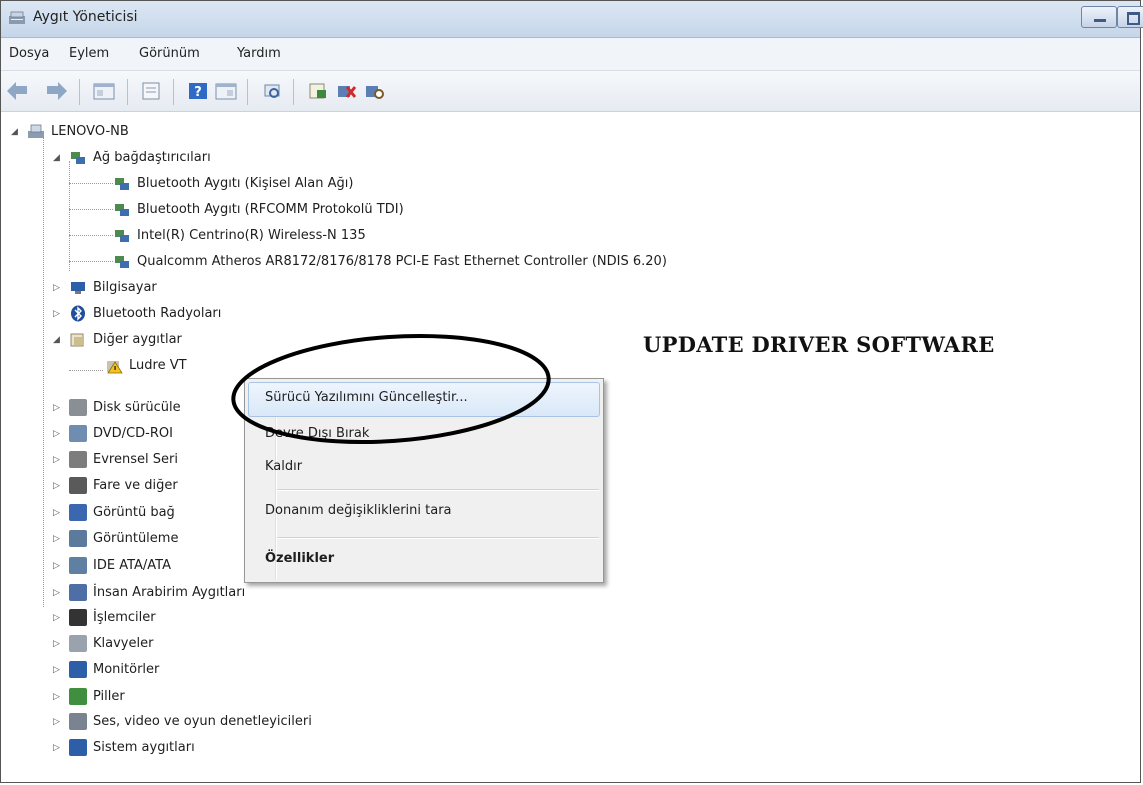 The image size is (1143, 785). I want to click on menu-scan-hardware: Donanım değişikliklerini tara, so click(358, 510).